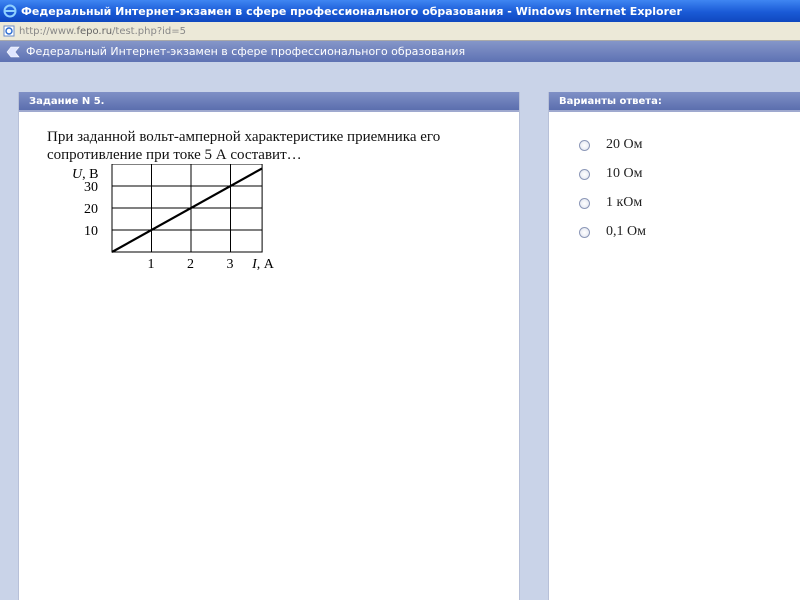 This screenshot has height=600, width=800. What do you see at coordinates (10, 11) in the screenshot?
I see `internet-explorer-icon` at bounding box center [10, 11].